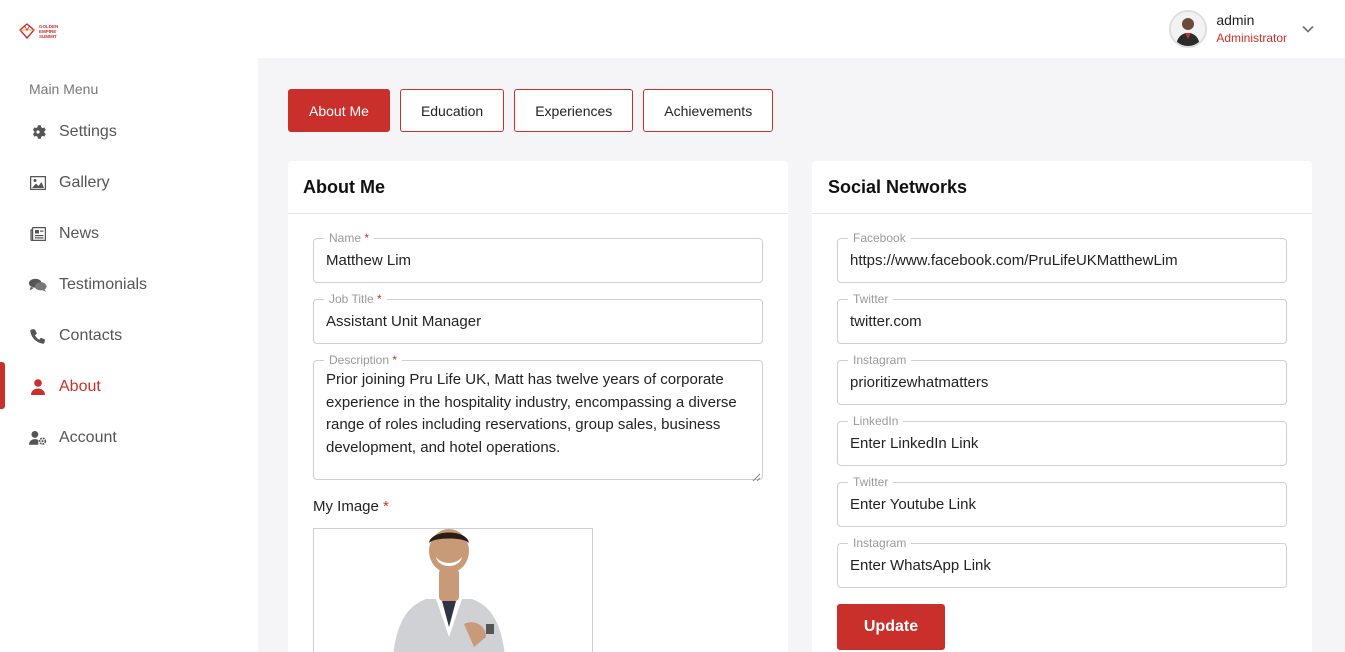 The height and width of the screenshot is (652, 1345). Describe the element at coordinates (38, 285) in the screenshot. I see `comments-icon` at that location.